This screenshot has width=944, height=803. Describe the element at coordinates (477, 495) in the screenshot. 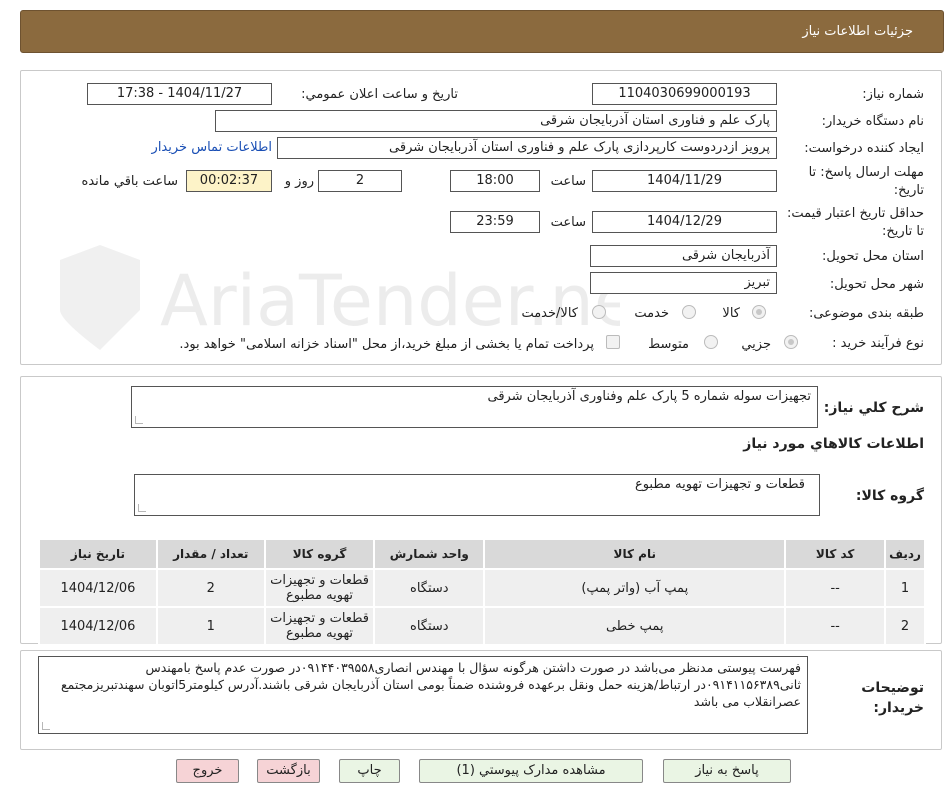

I see `goods-group-field: قطعات و تجهیزات تهویه مطبوع` at that location.